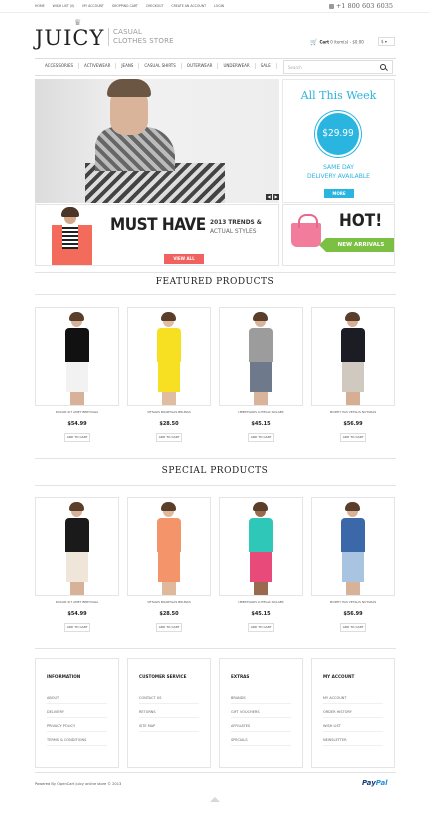 This screenshot has height=814, width=430. What do you see at coordinates (77, 742) in the screenshot?
I see `footer-link: Terms & Conditions` at bounding box center [77, 742].